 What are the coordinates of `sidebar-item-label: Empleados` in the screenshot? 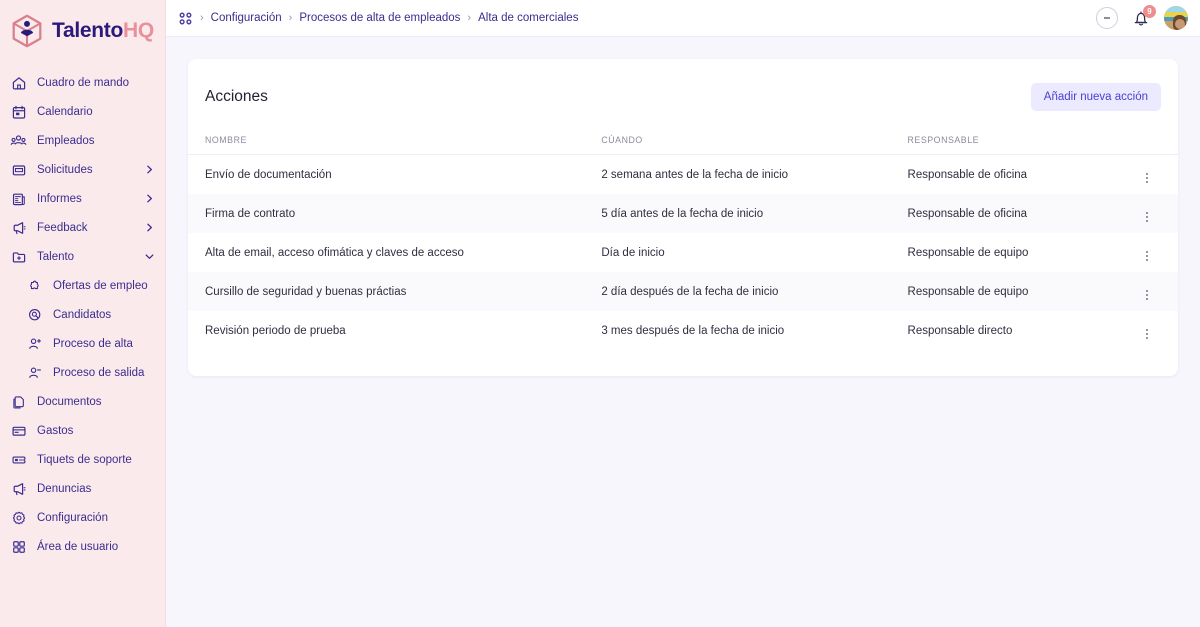 It's located at (66, 140).